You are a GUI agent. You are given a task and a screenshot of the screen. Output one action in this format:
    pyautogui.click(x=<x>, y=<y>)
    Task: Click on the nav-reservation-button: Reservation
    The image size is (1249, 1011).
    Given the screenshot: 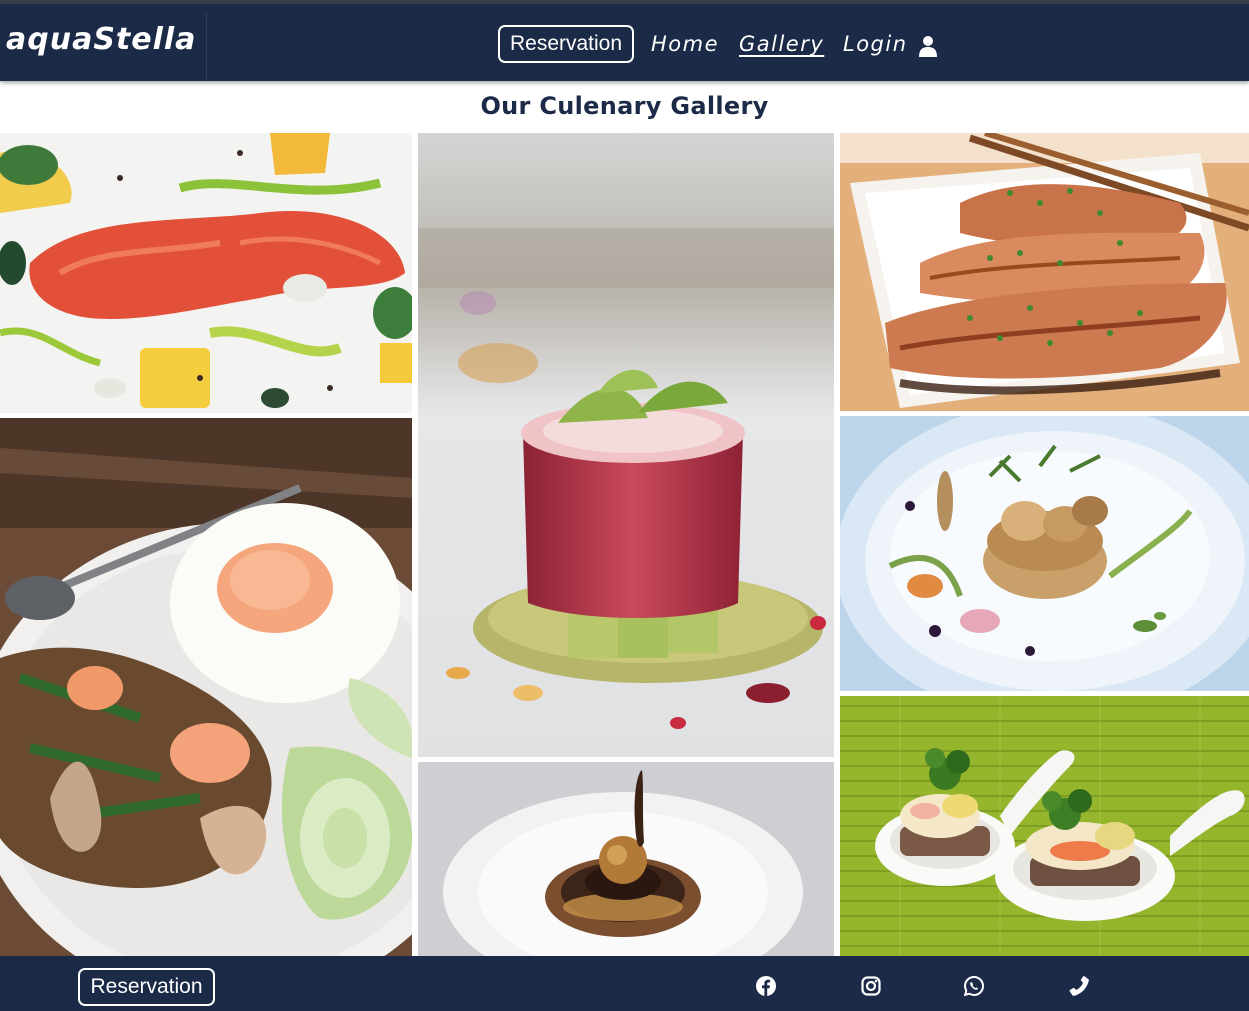 What is the action you would take?
    pyautogui.click(x=566, y=44)
    